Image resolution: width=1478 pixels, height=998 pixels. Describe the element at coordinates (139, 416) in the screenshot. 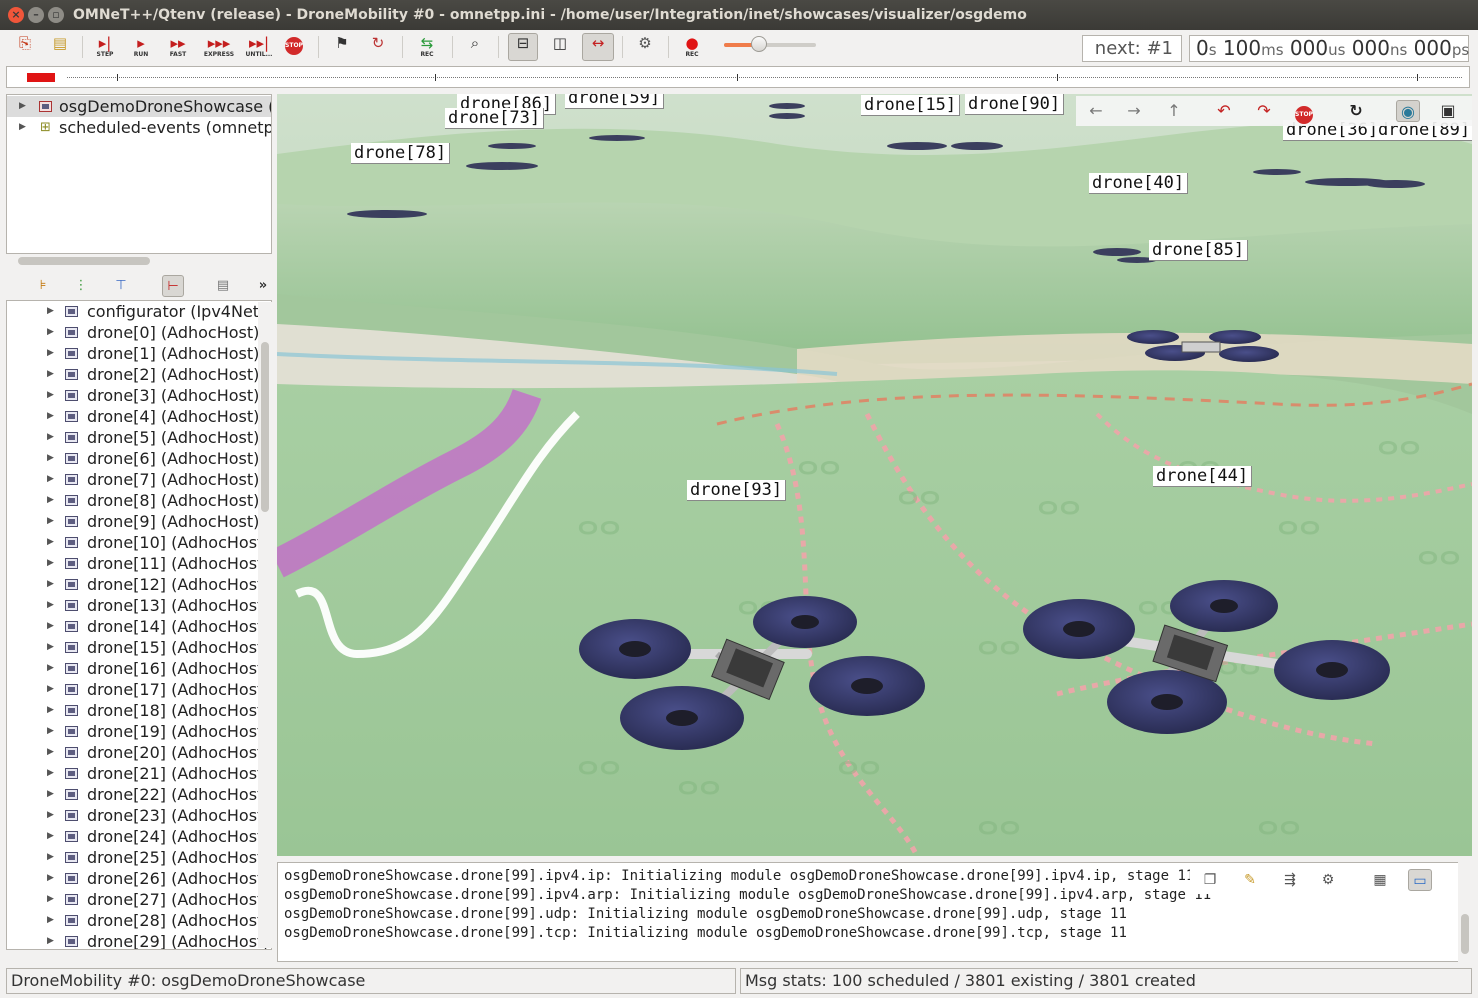

I see `module-tree-item: ▶ drone[4] (AdhocHost)` at that location.